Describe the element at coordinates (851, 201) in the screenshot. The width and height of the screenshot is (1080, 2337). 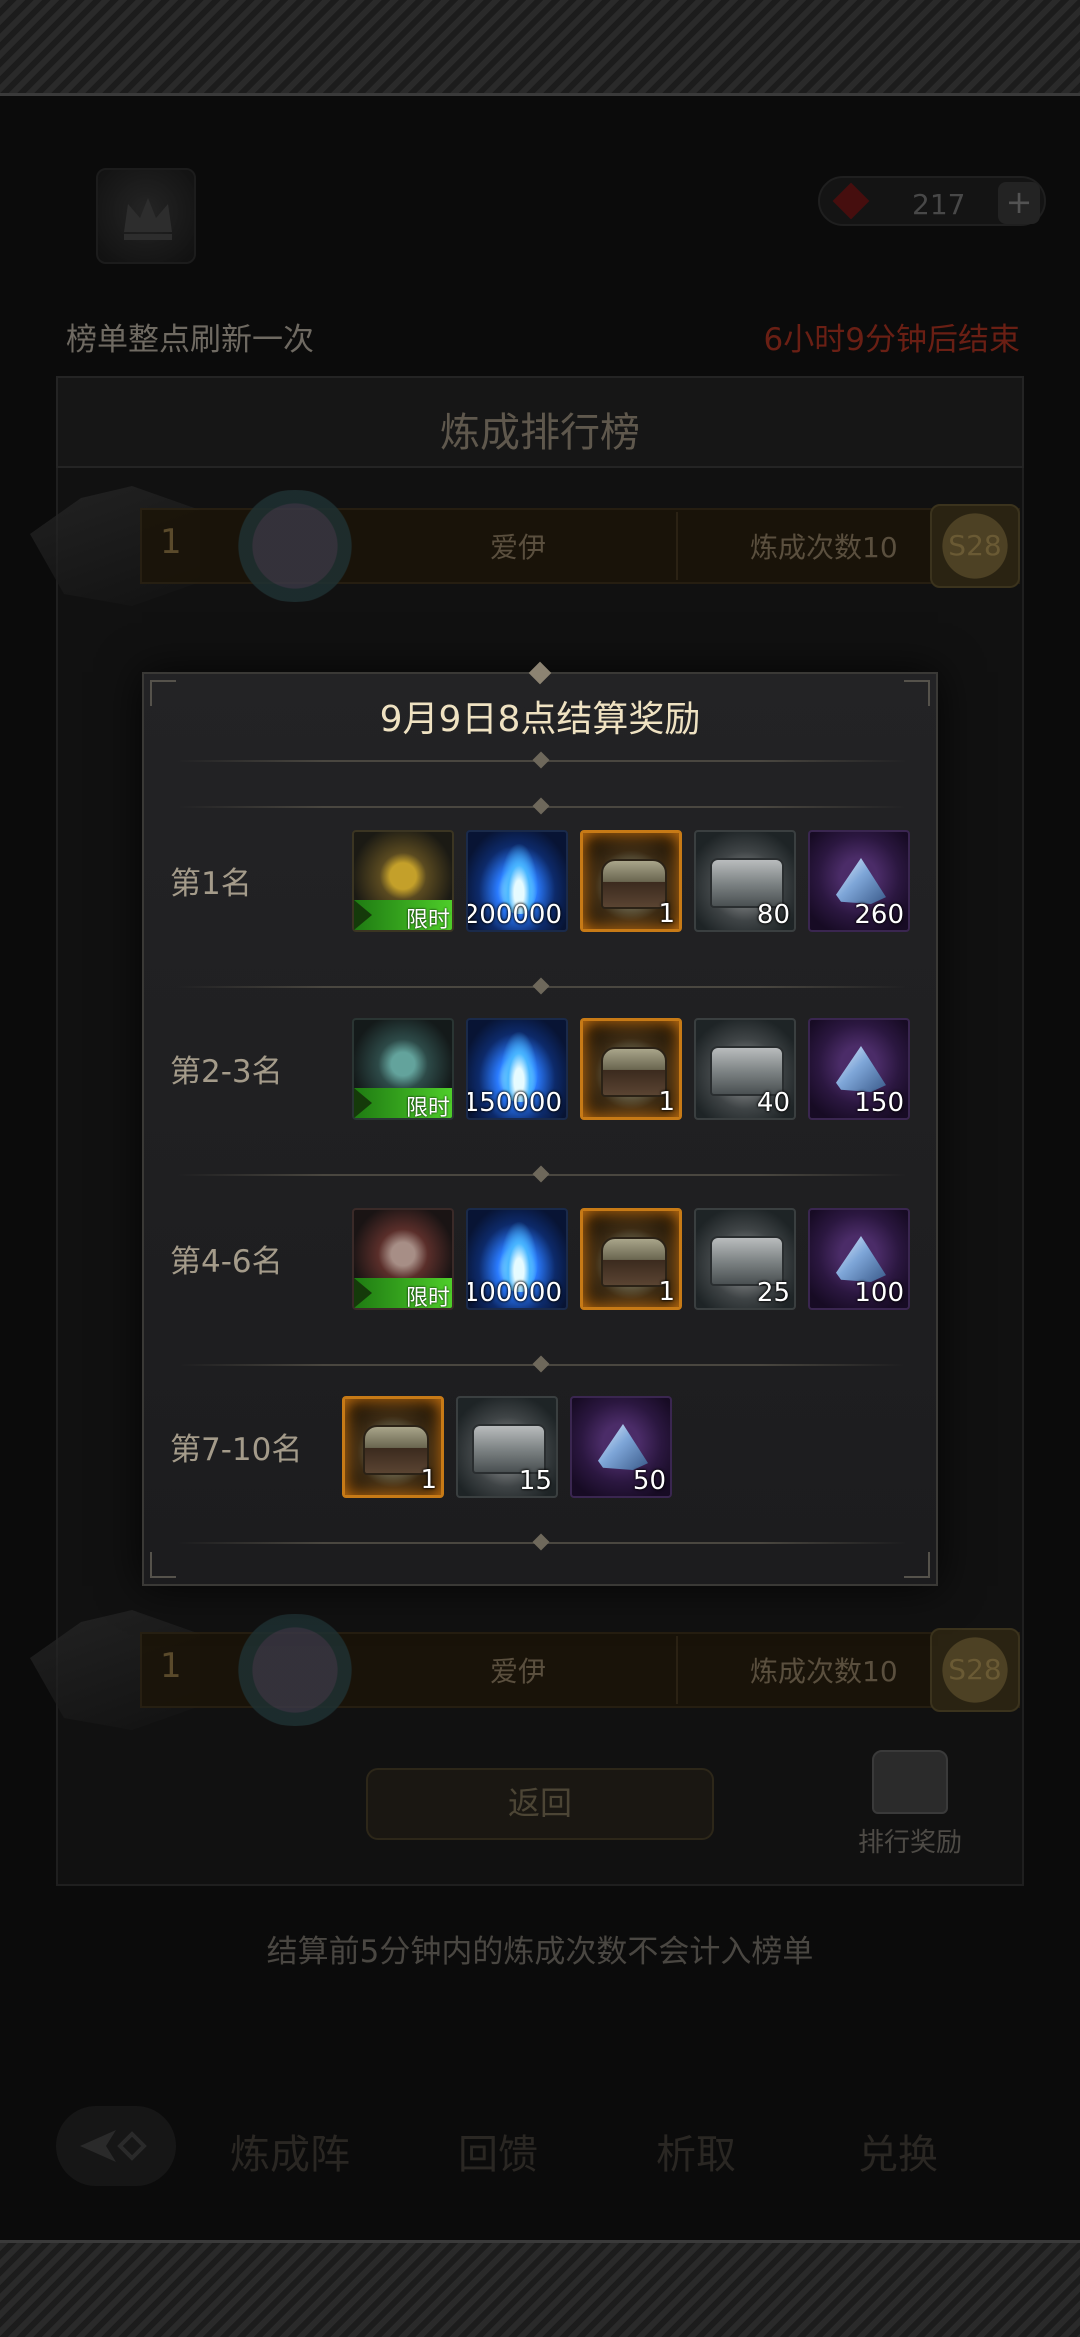
I see `ruby-icon` at that location.